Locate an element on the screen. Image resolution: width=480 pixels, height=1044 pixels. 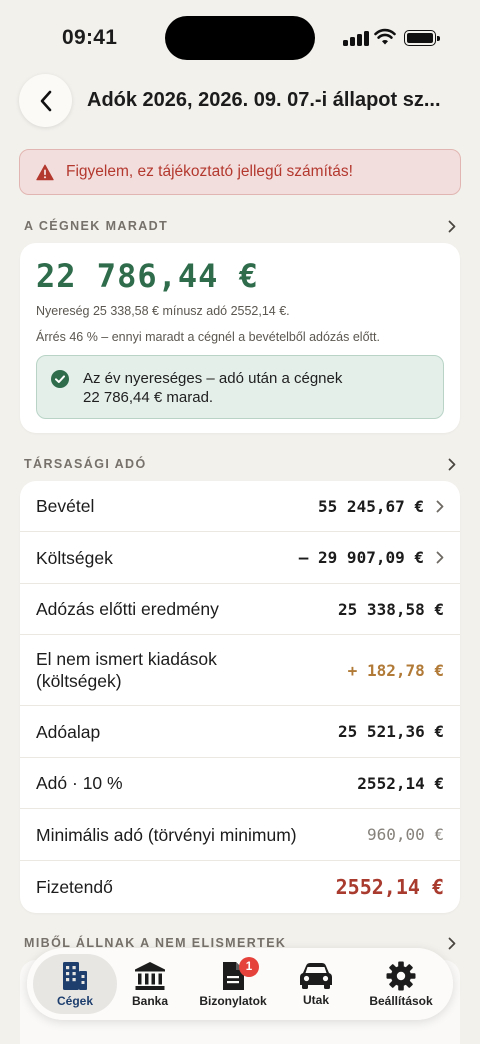
row-value: 960,00 € is located at coordinates (405, 834).